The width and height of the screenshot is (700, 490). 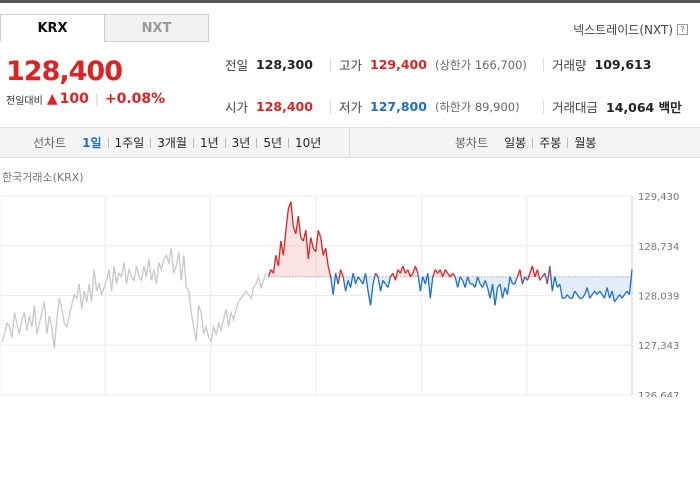 What do you see at coordinates (74, 99) in the screenshot?
I see `change-value: 100` at bounding box center [74, 99].